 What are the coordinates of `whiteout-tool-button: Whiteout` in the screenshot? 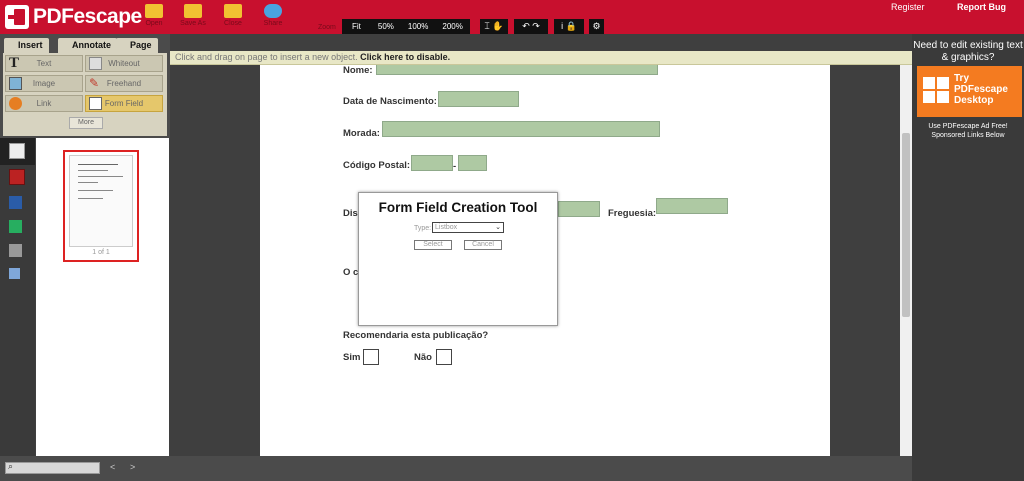 It's located at (124, 63).